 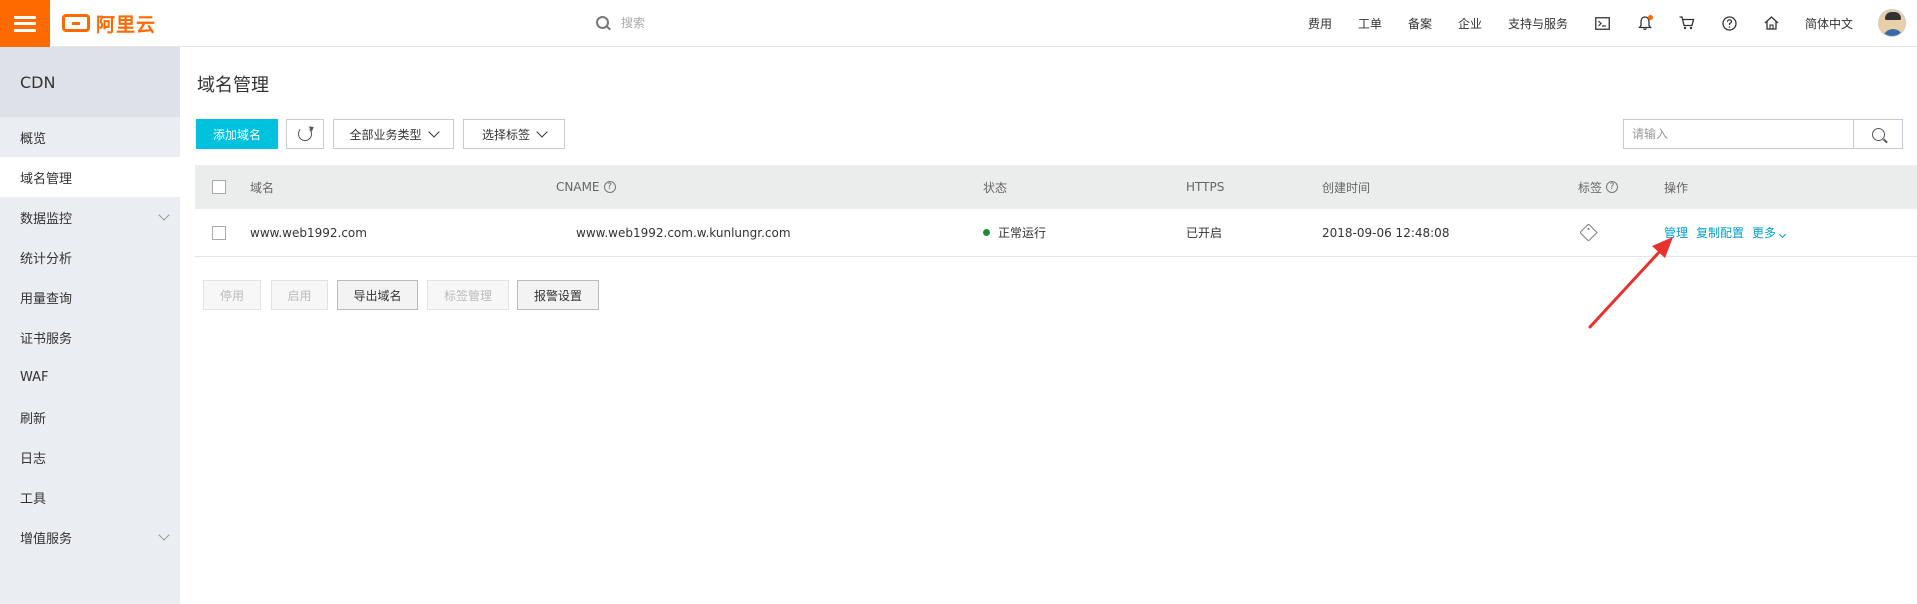 I want to click on logo: 阿里云, so click(x=109, y=24).